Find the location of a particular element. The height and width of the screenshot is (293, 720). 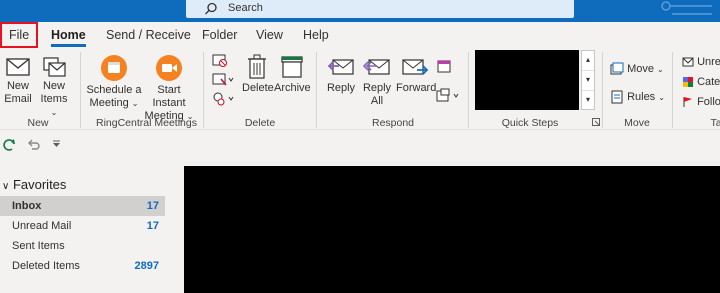

new-items-label-2: Items is located at coordinates (54, 99).